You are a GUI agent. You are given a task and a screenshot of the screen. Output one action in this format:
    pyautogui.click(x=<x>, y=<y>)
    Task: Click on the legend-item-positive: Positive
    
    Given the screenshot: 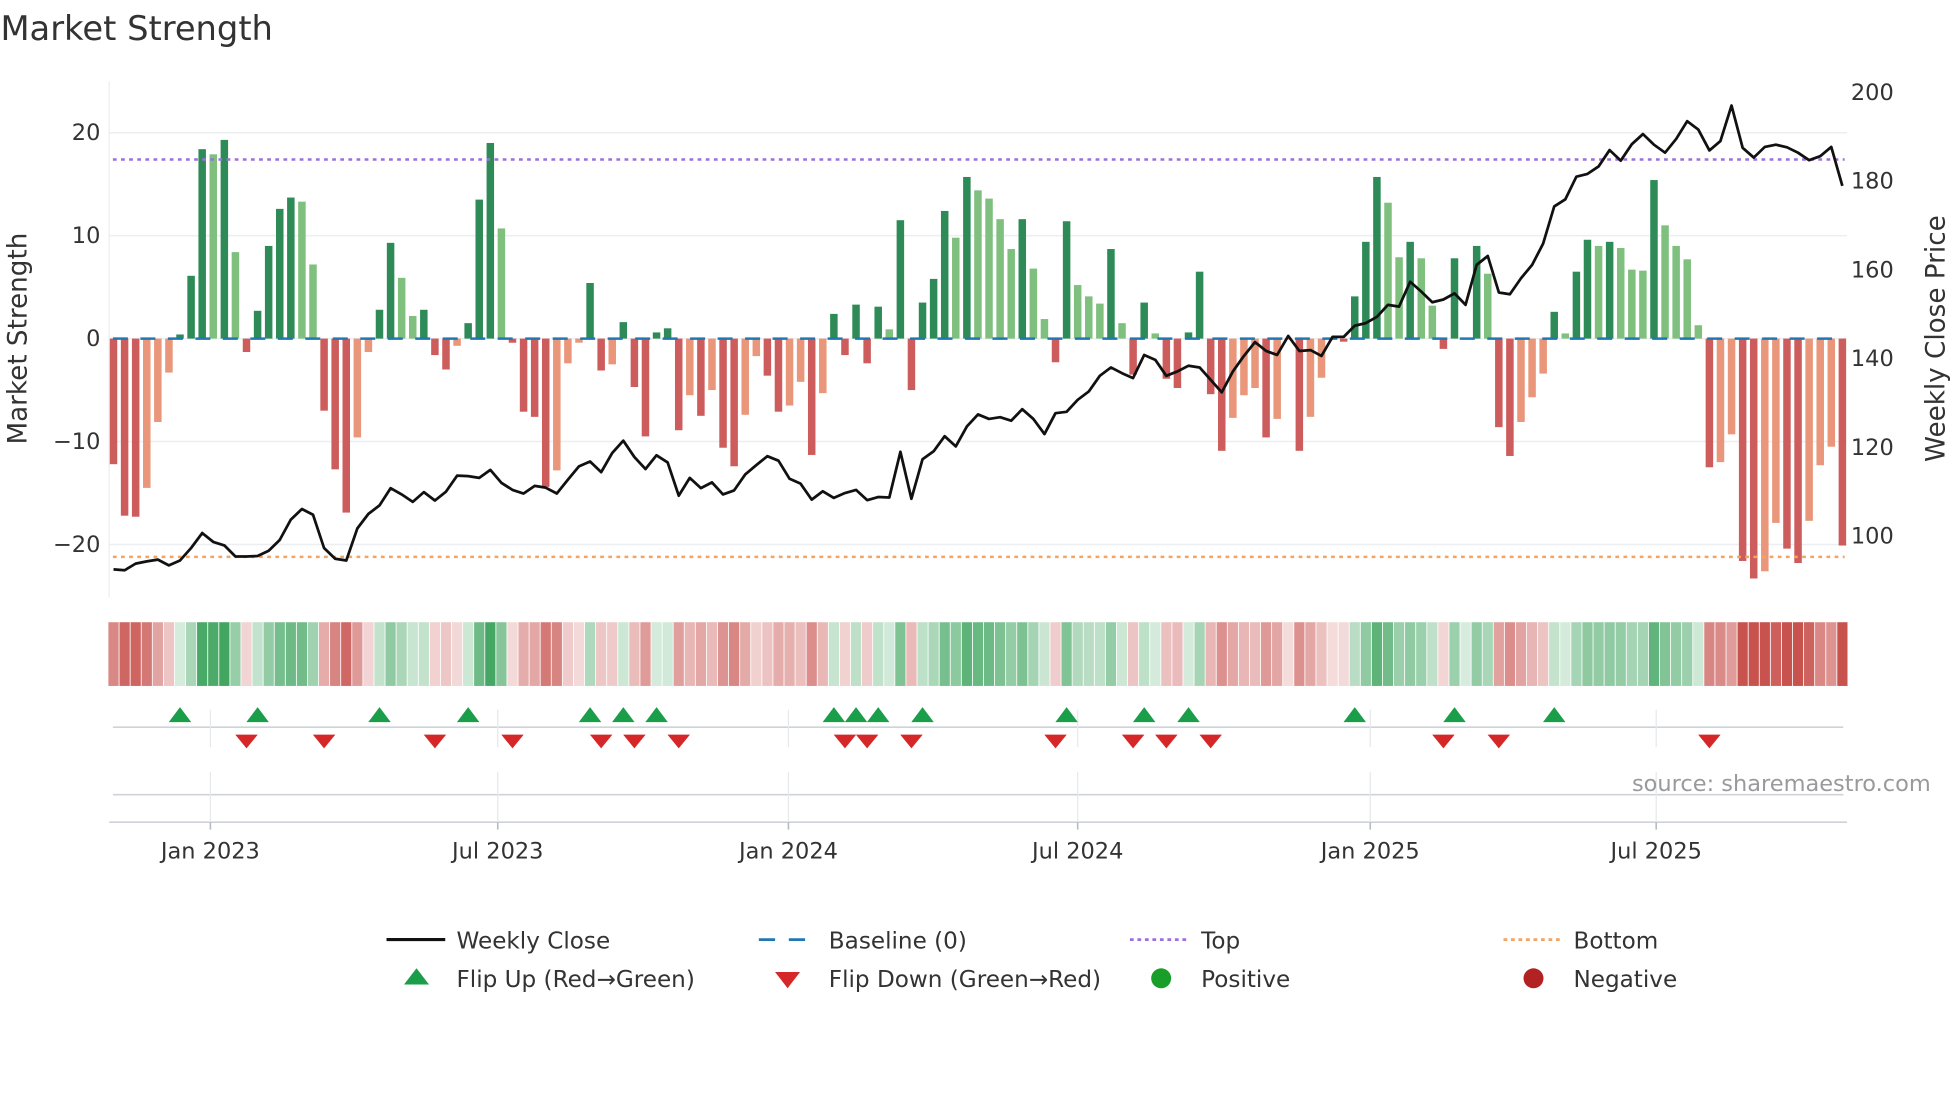 What is the action you would take?
    pyautogui.click(x=1220, y=980)
    